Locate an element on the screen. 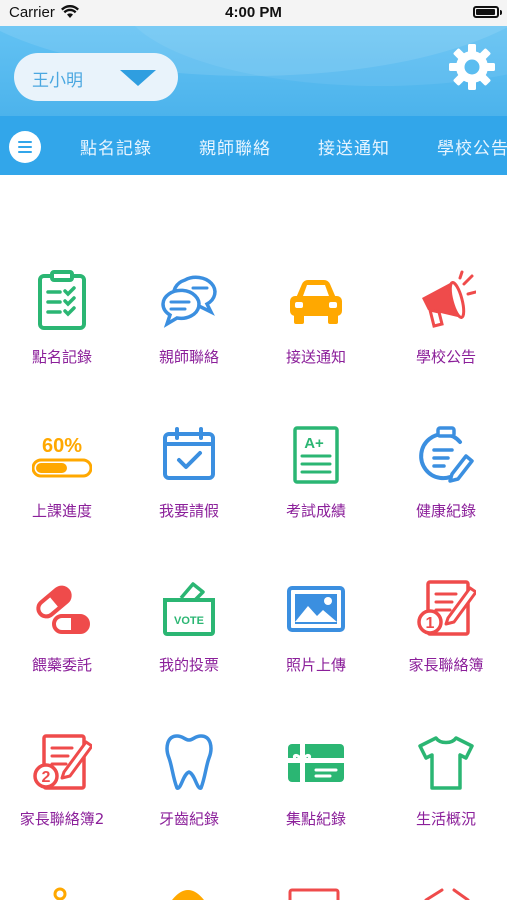 The image size is (507, 900). tab-bar: 點名記錄 親師聯絡 接送通知 學校公告 is located at coordinates (253, 145).